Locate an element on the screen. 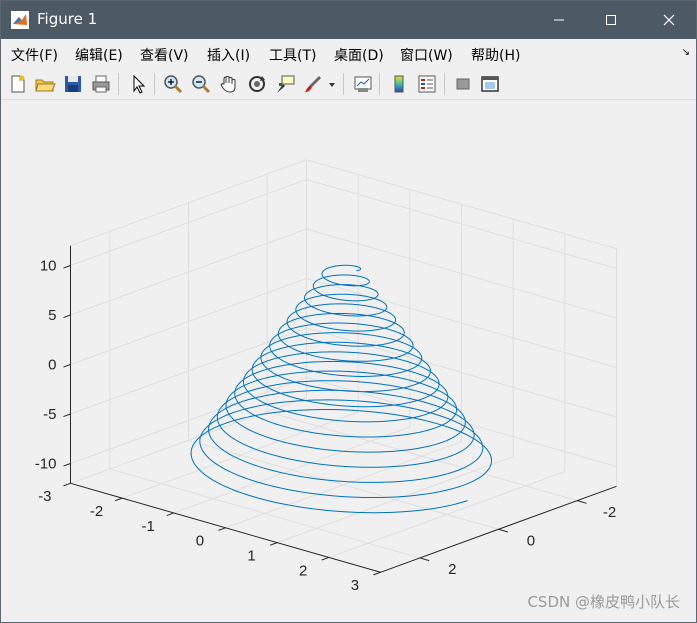 The height and width of the screenshot is (623, 697). menu-window: 窗口(W) is located at coordinates (426, 55).